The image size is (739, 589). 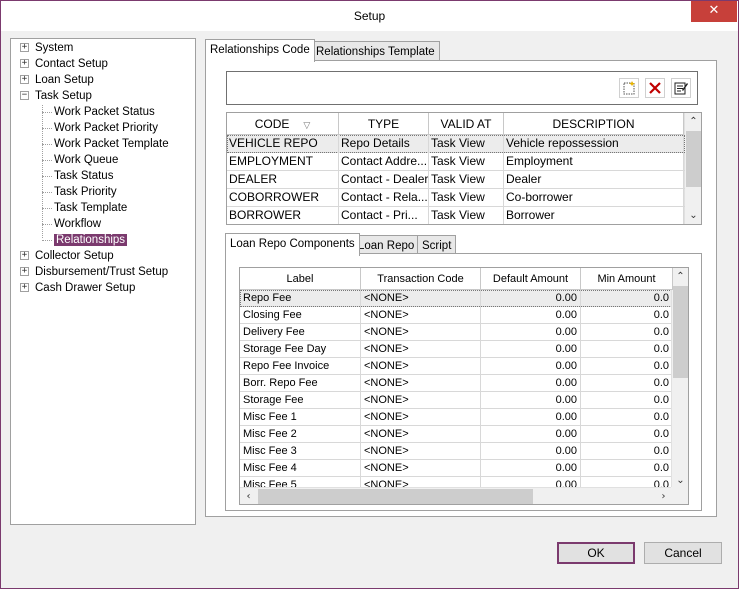 What do you see at coordinates (106, 128) in the screenshot?
I see `tree-item-label: Work Packet Priority` at bounding box center [106, 128].